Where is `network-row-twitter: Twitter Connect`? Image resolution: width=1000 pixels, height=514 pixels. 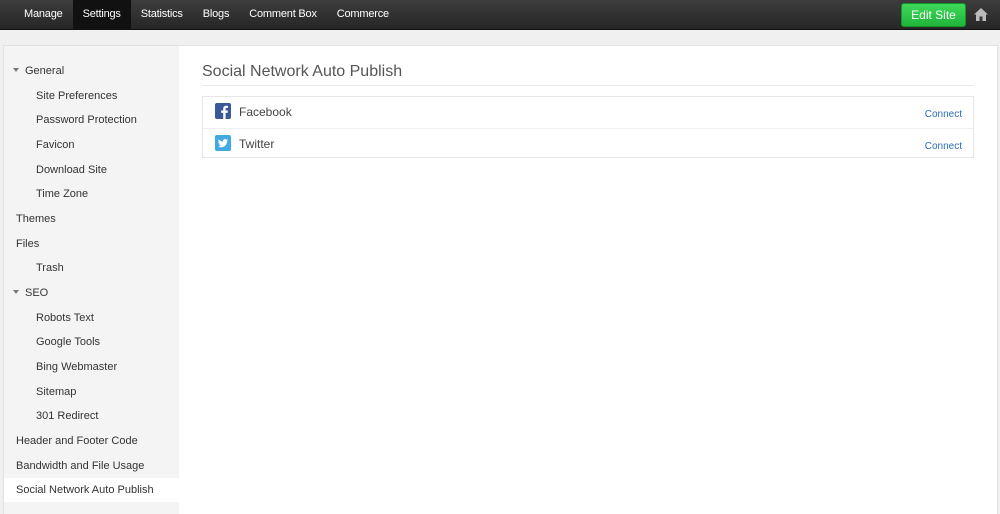 network-row-twitter: Twitter Connect is located at coordinates (588, 143).